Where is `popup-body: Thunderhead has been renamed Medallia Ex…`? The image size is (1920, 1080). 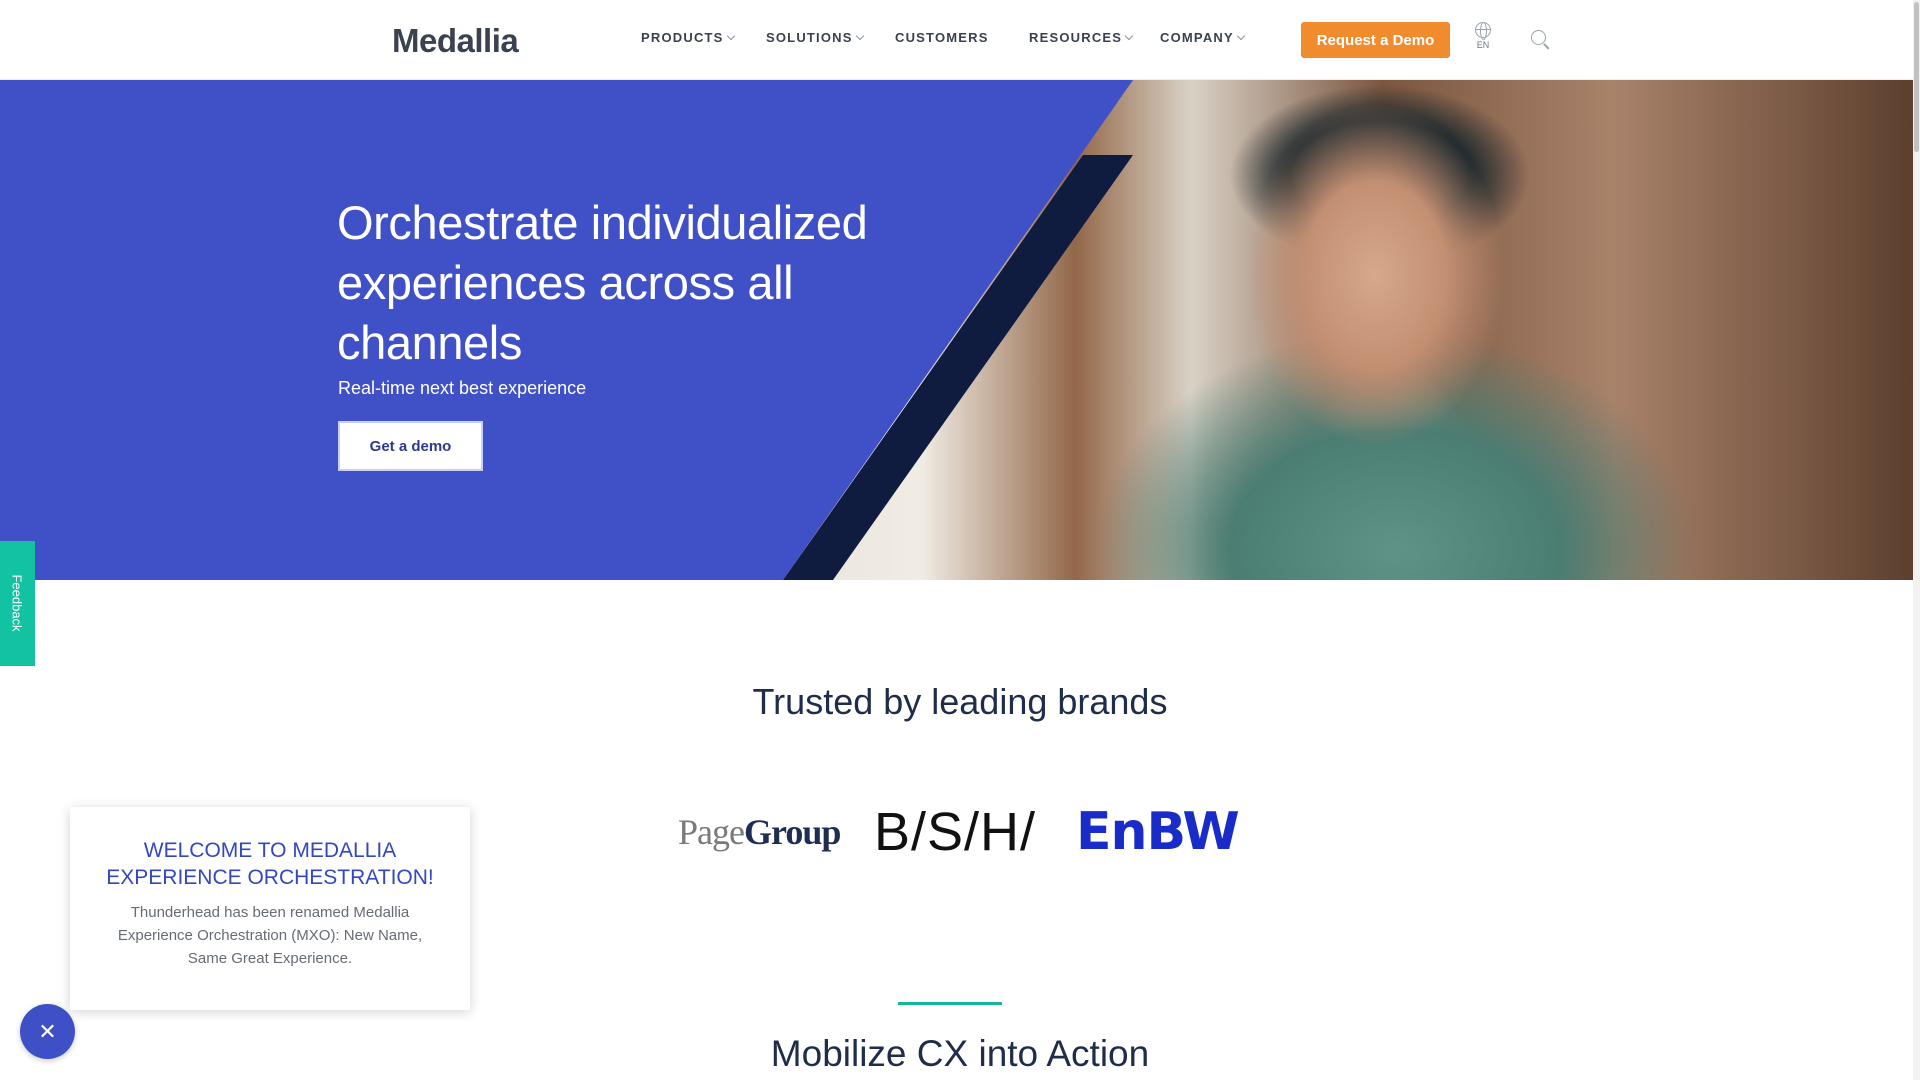
popup-body: Thunderhead has been renamed Medallia Ex… is located at coordinates (270, 935).